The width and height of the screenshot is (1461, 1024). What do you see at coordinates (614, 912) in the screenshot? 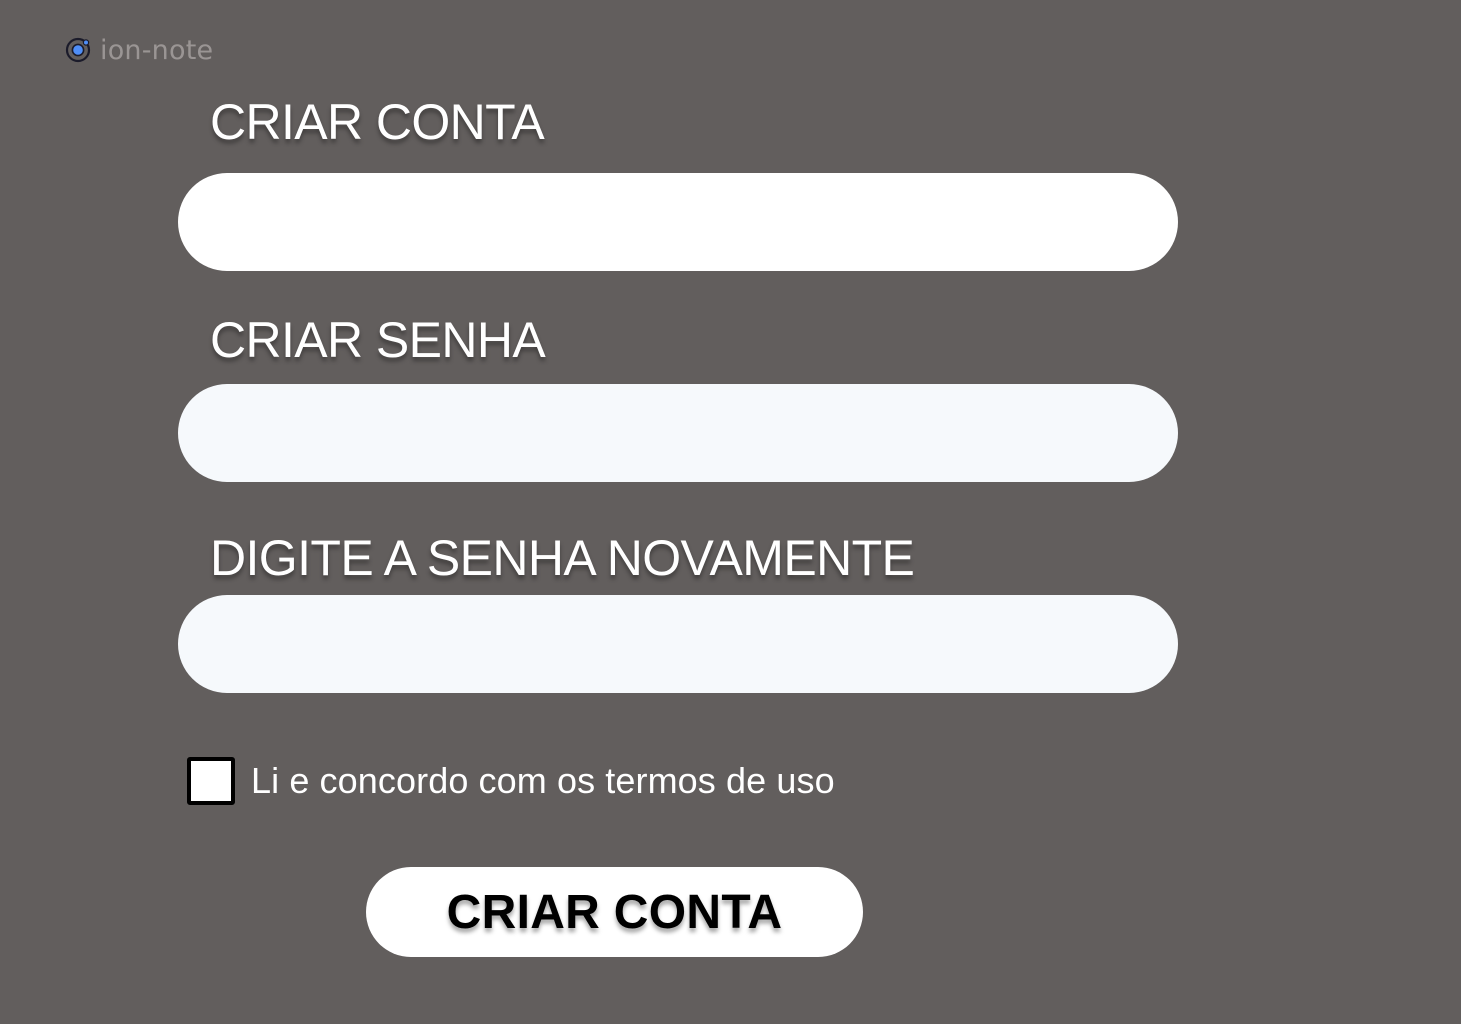
I see `create-account-button: CRIAR CONTA` at bounding box center [614, 912].